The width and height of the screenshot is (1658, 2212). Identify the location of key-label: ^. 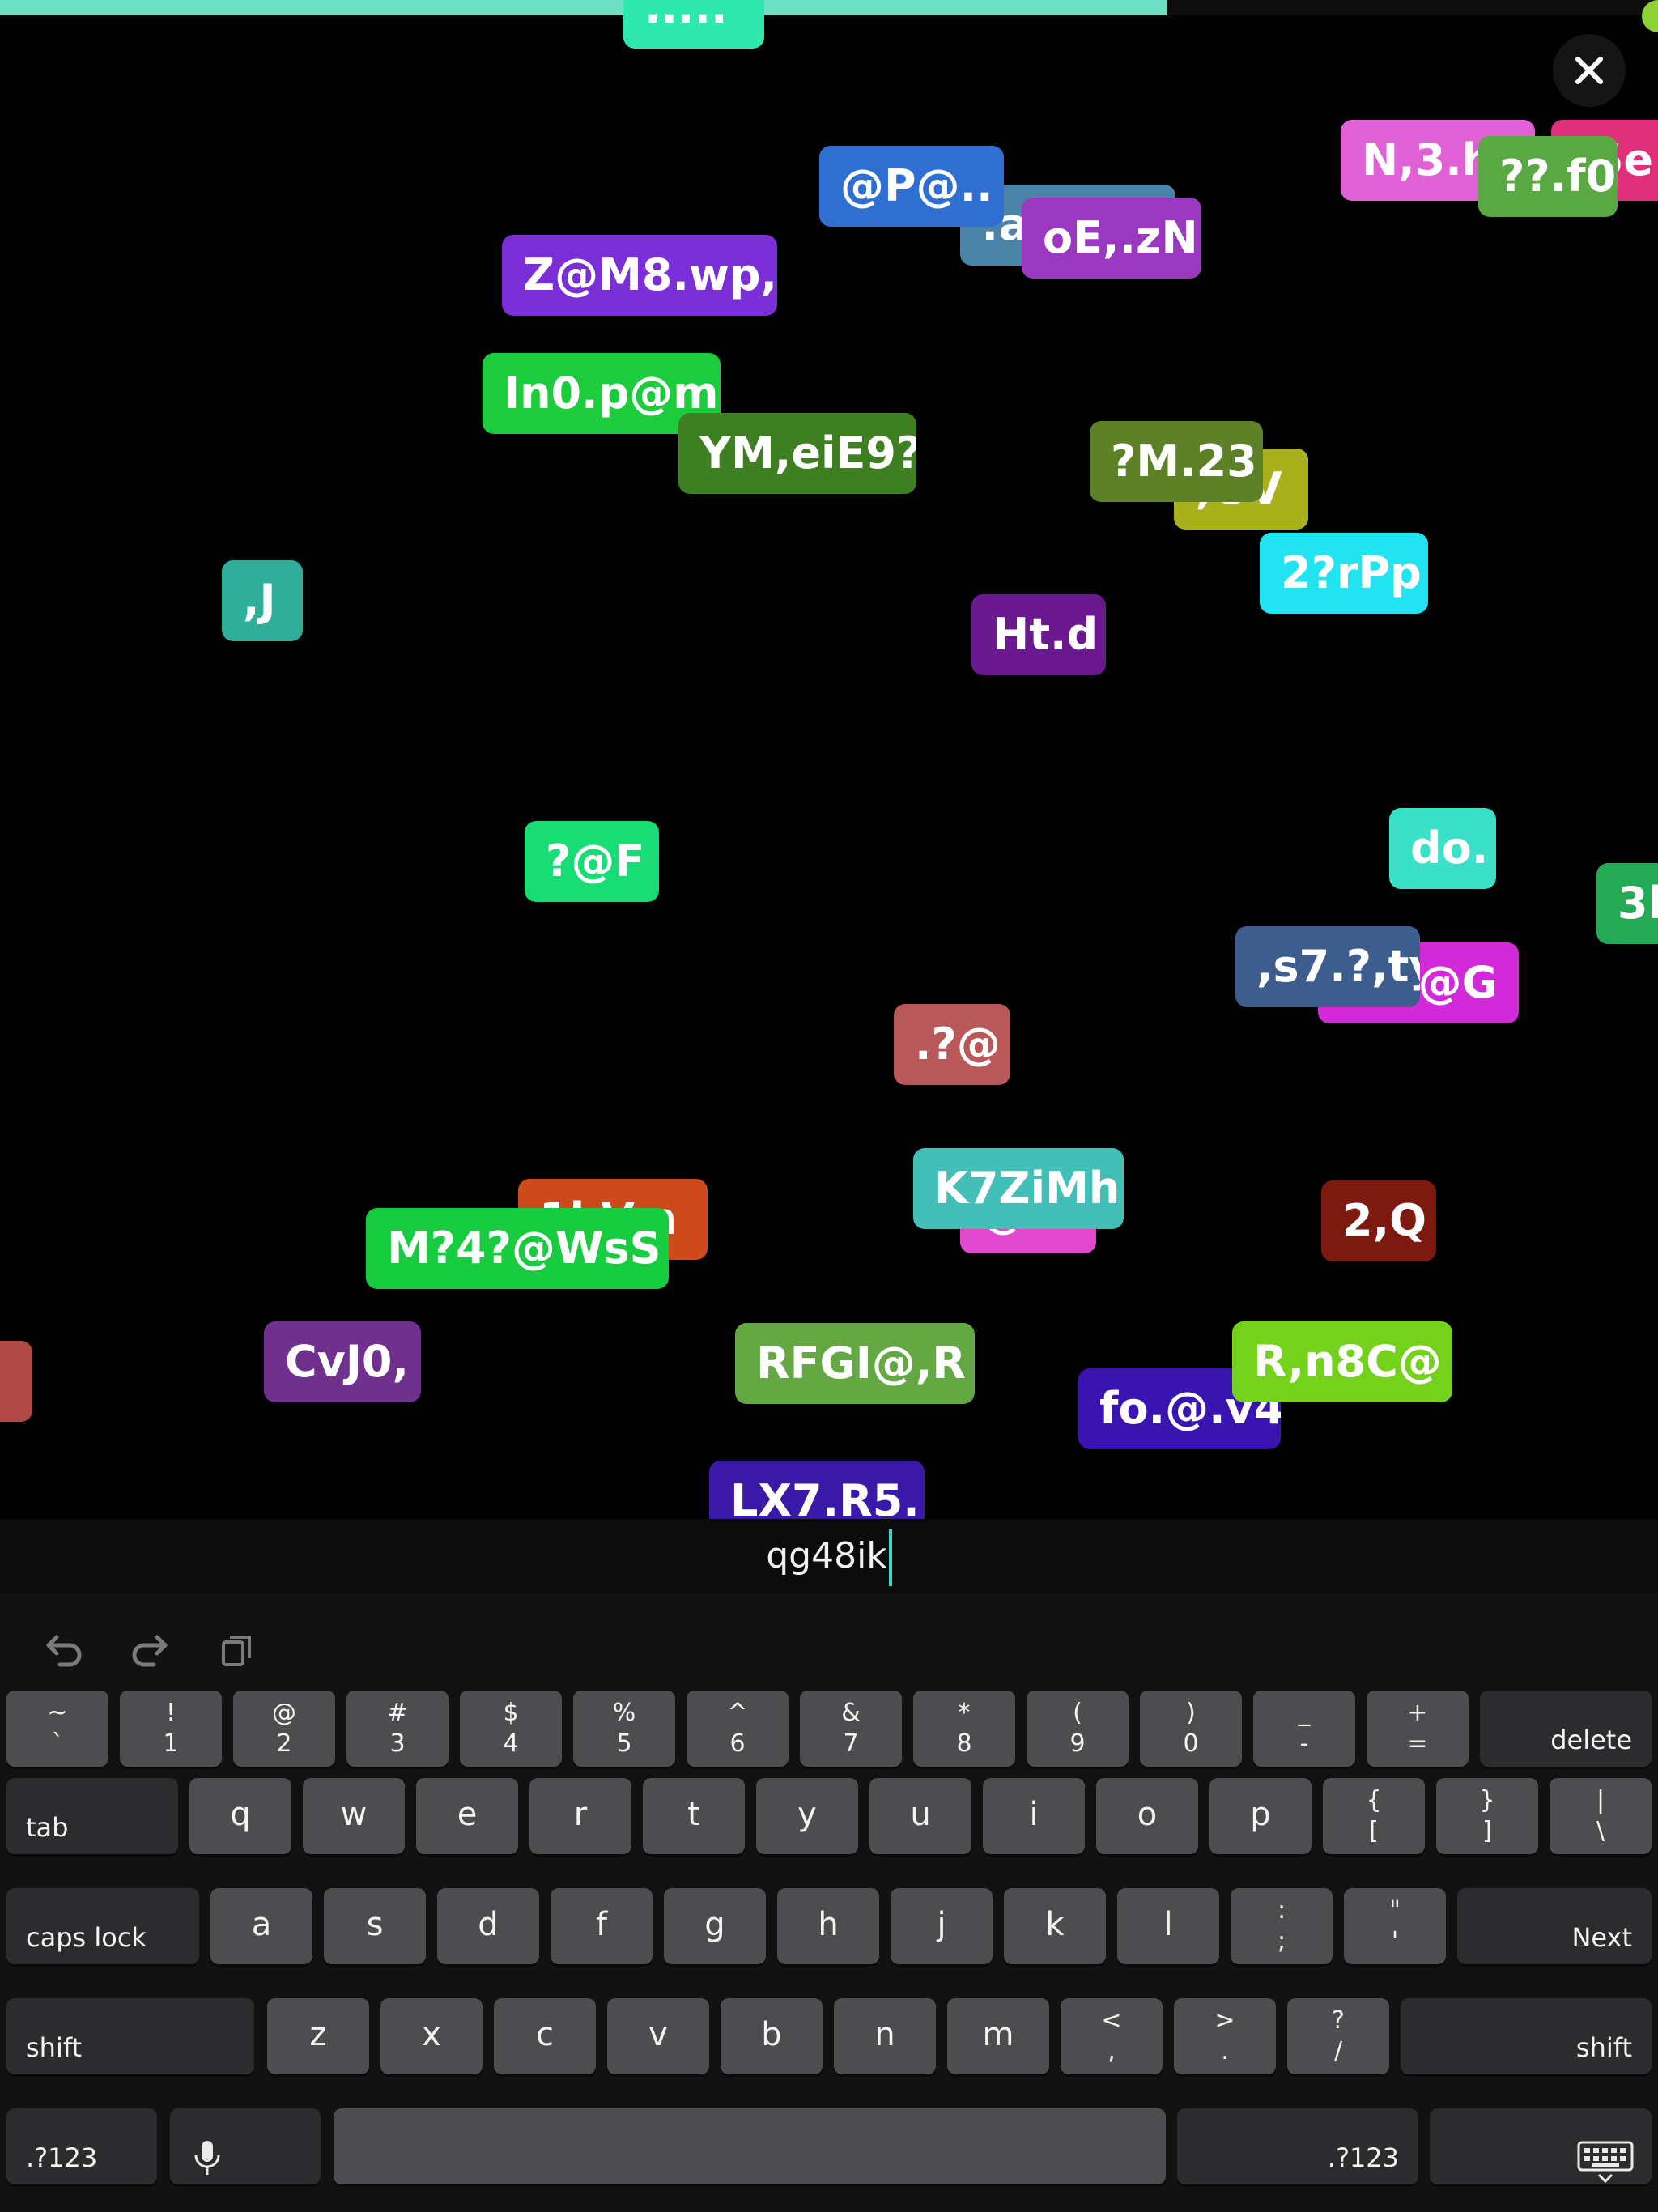
(737, 1713).